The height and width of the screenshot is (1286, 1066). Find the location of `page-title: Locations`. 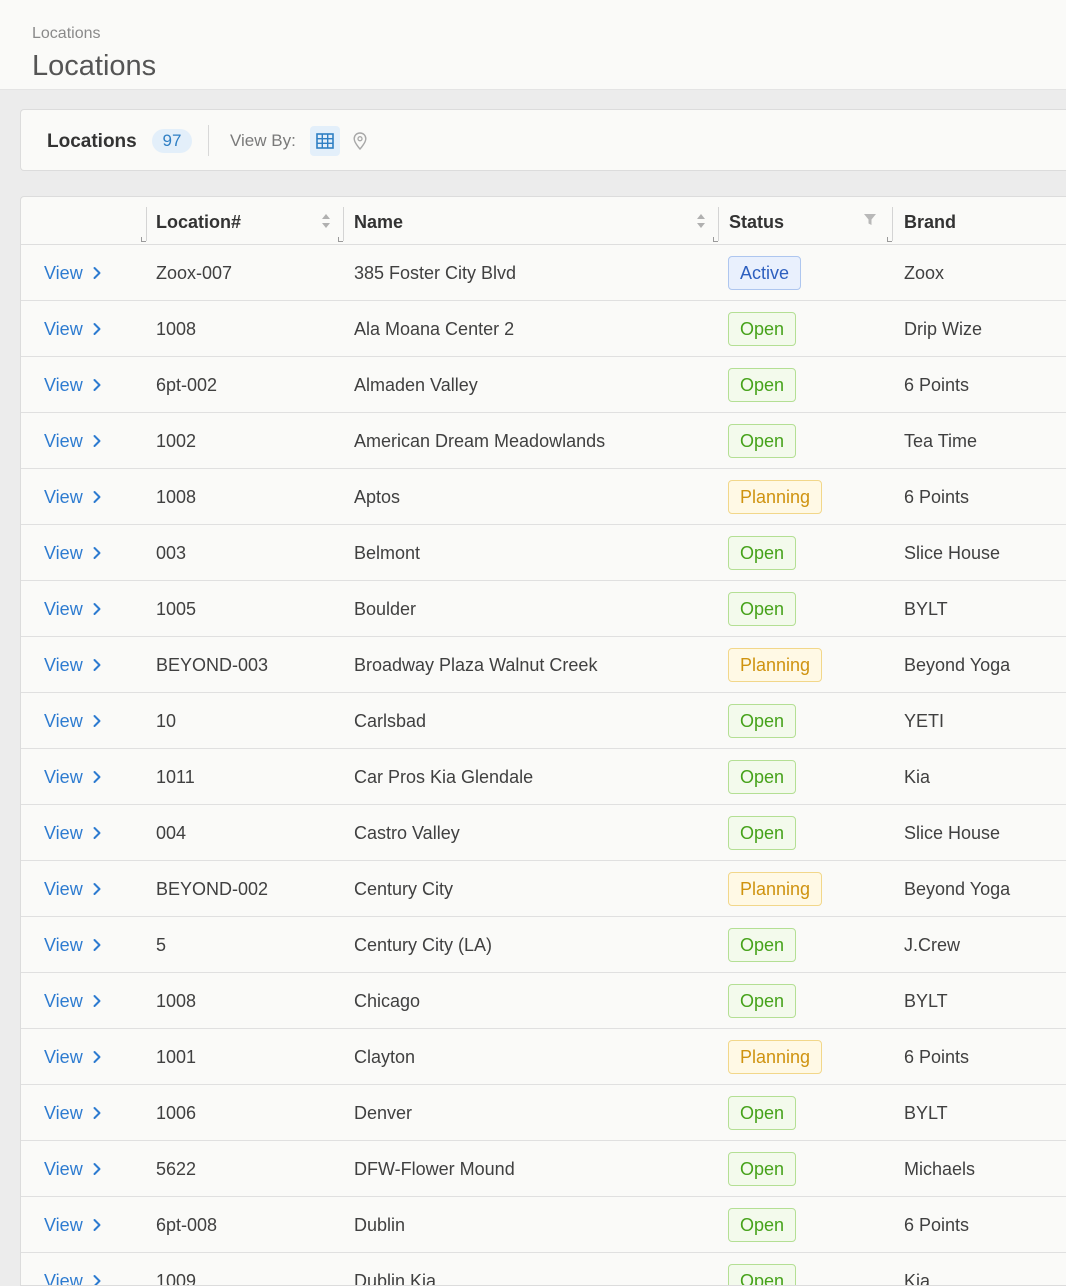

page-title: Locations is located at coordinates (94, 66).